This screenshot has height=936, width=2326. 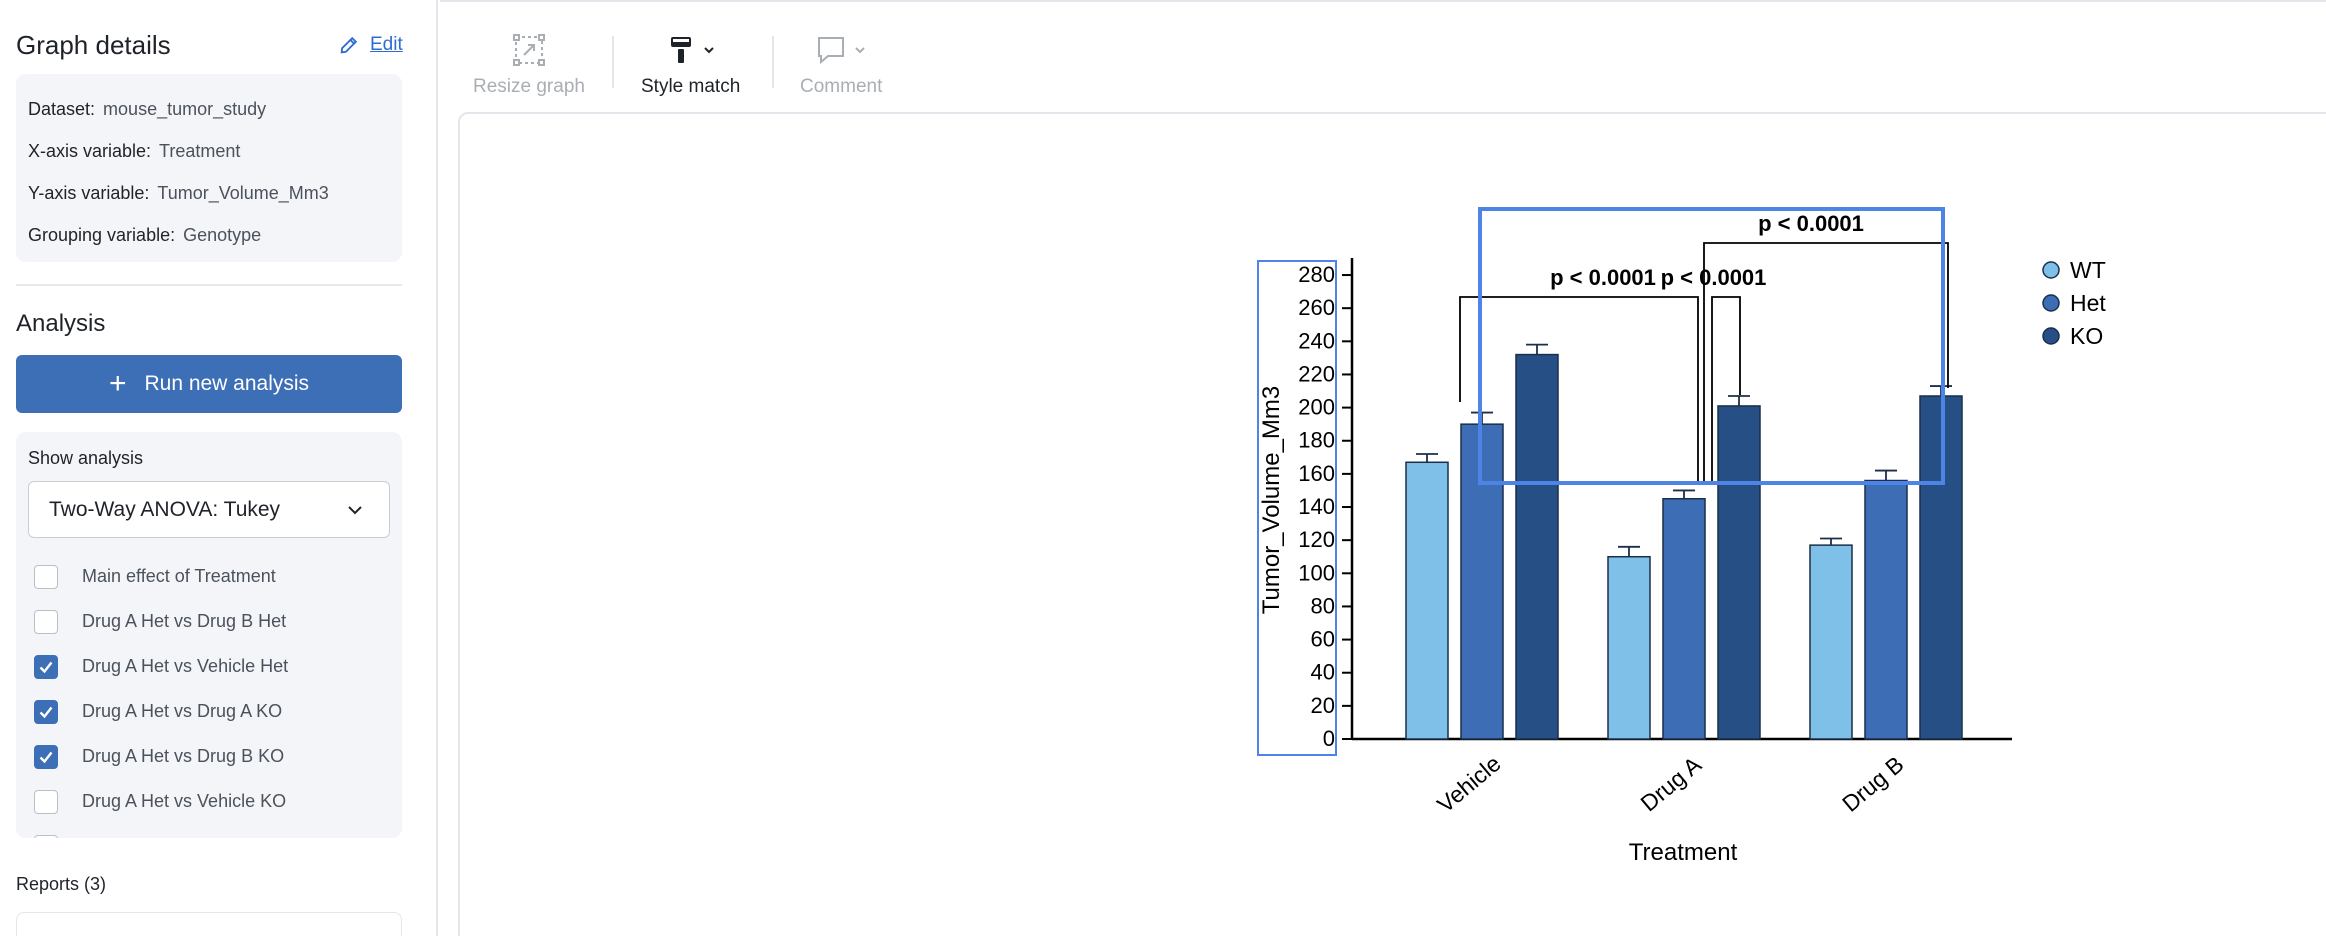 I want to click on y-tick-label: 60, so click(x=1323, y=639).